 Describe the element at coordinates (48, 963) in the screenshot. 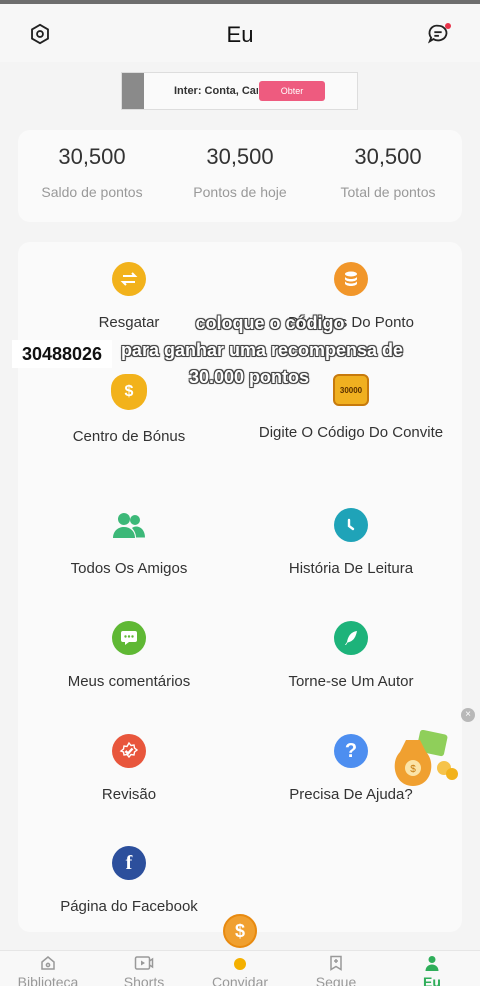

I see `home-icon` at that location.